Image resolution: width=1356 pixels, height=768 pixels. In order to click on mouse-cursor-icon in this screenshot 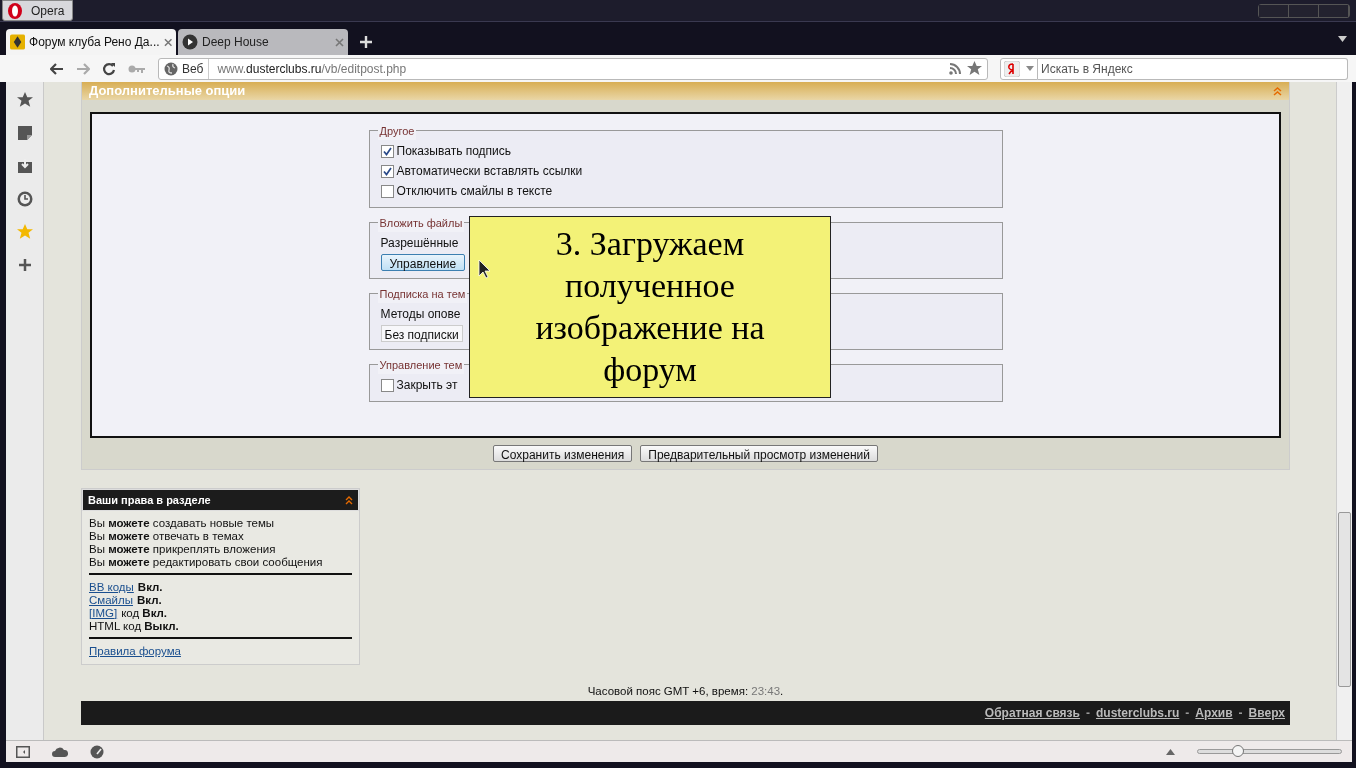, I will do `click(484, 269)`.